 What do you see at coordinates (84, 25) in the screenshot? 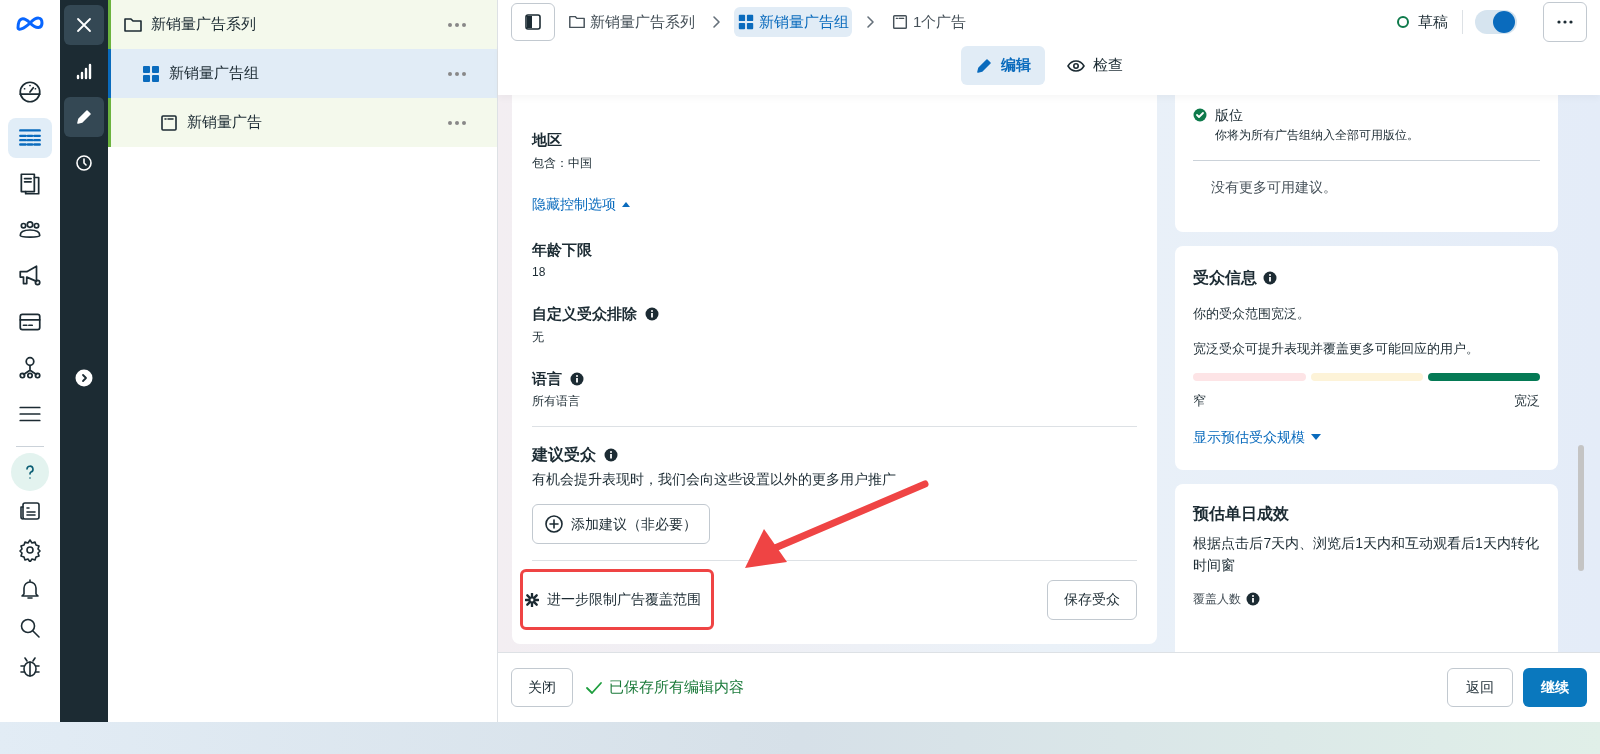
I see `close-icon` at bounding box center [84, 25].